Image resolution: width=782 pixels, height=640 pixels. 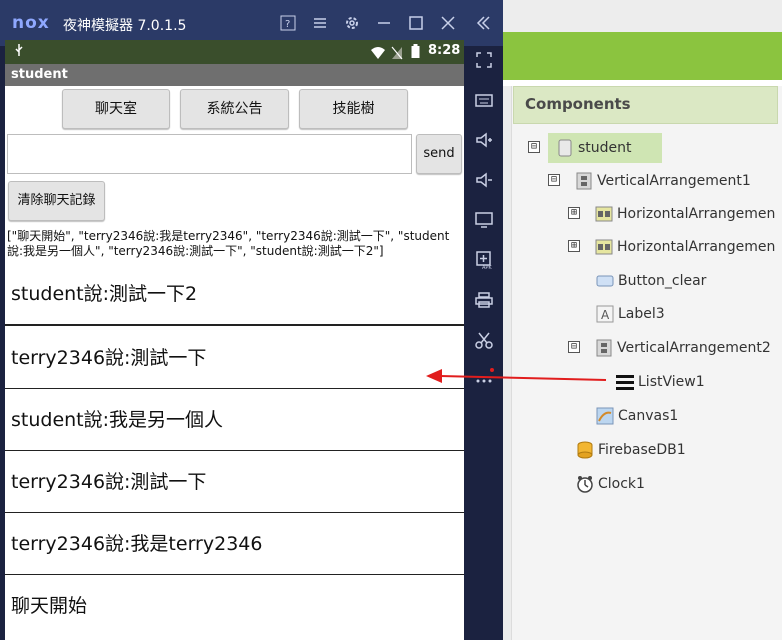 What do you see at coordinates (662, 281) in the screenshot?
I see `component-label: Button_clear` at bounding box center [662, 281].